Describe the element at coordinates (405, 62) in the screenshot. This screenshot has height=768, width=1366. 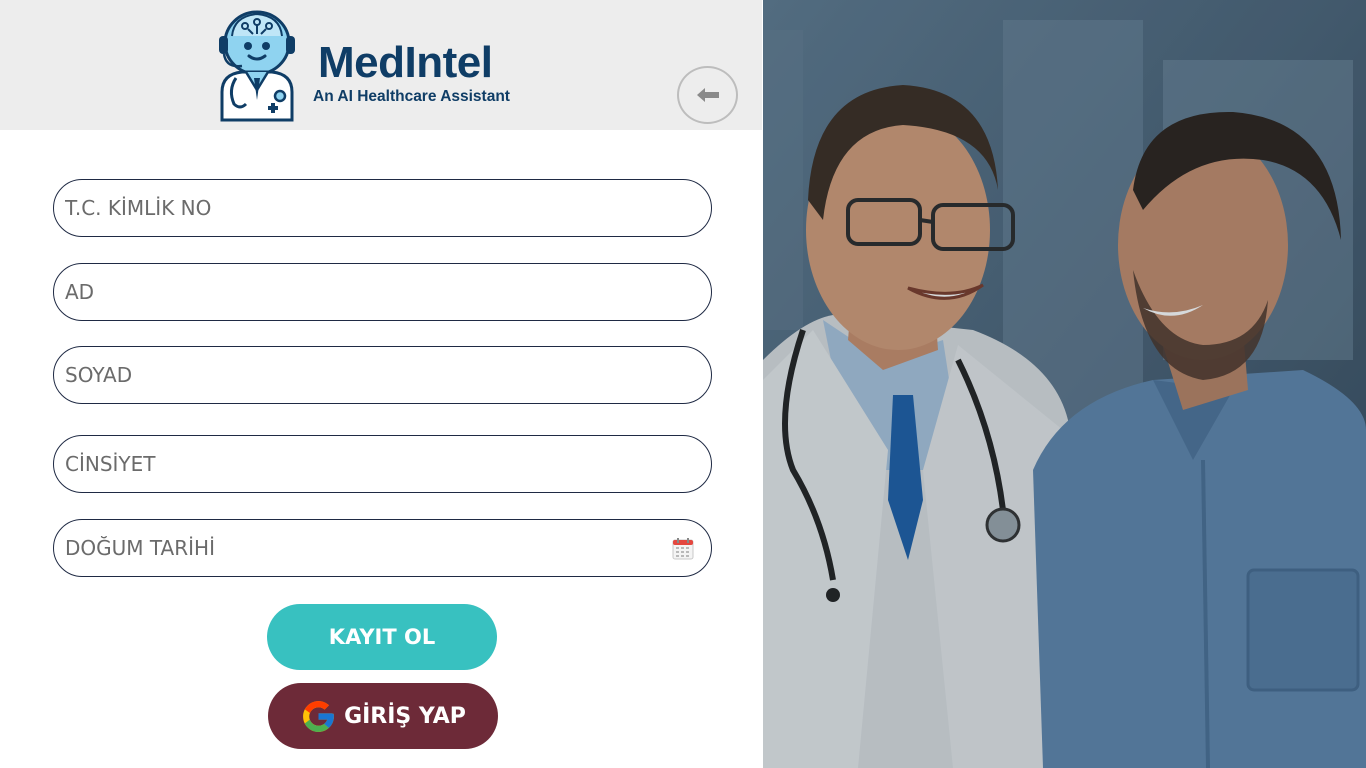
I see `brand-name: MedIntel` at that location.